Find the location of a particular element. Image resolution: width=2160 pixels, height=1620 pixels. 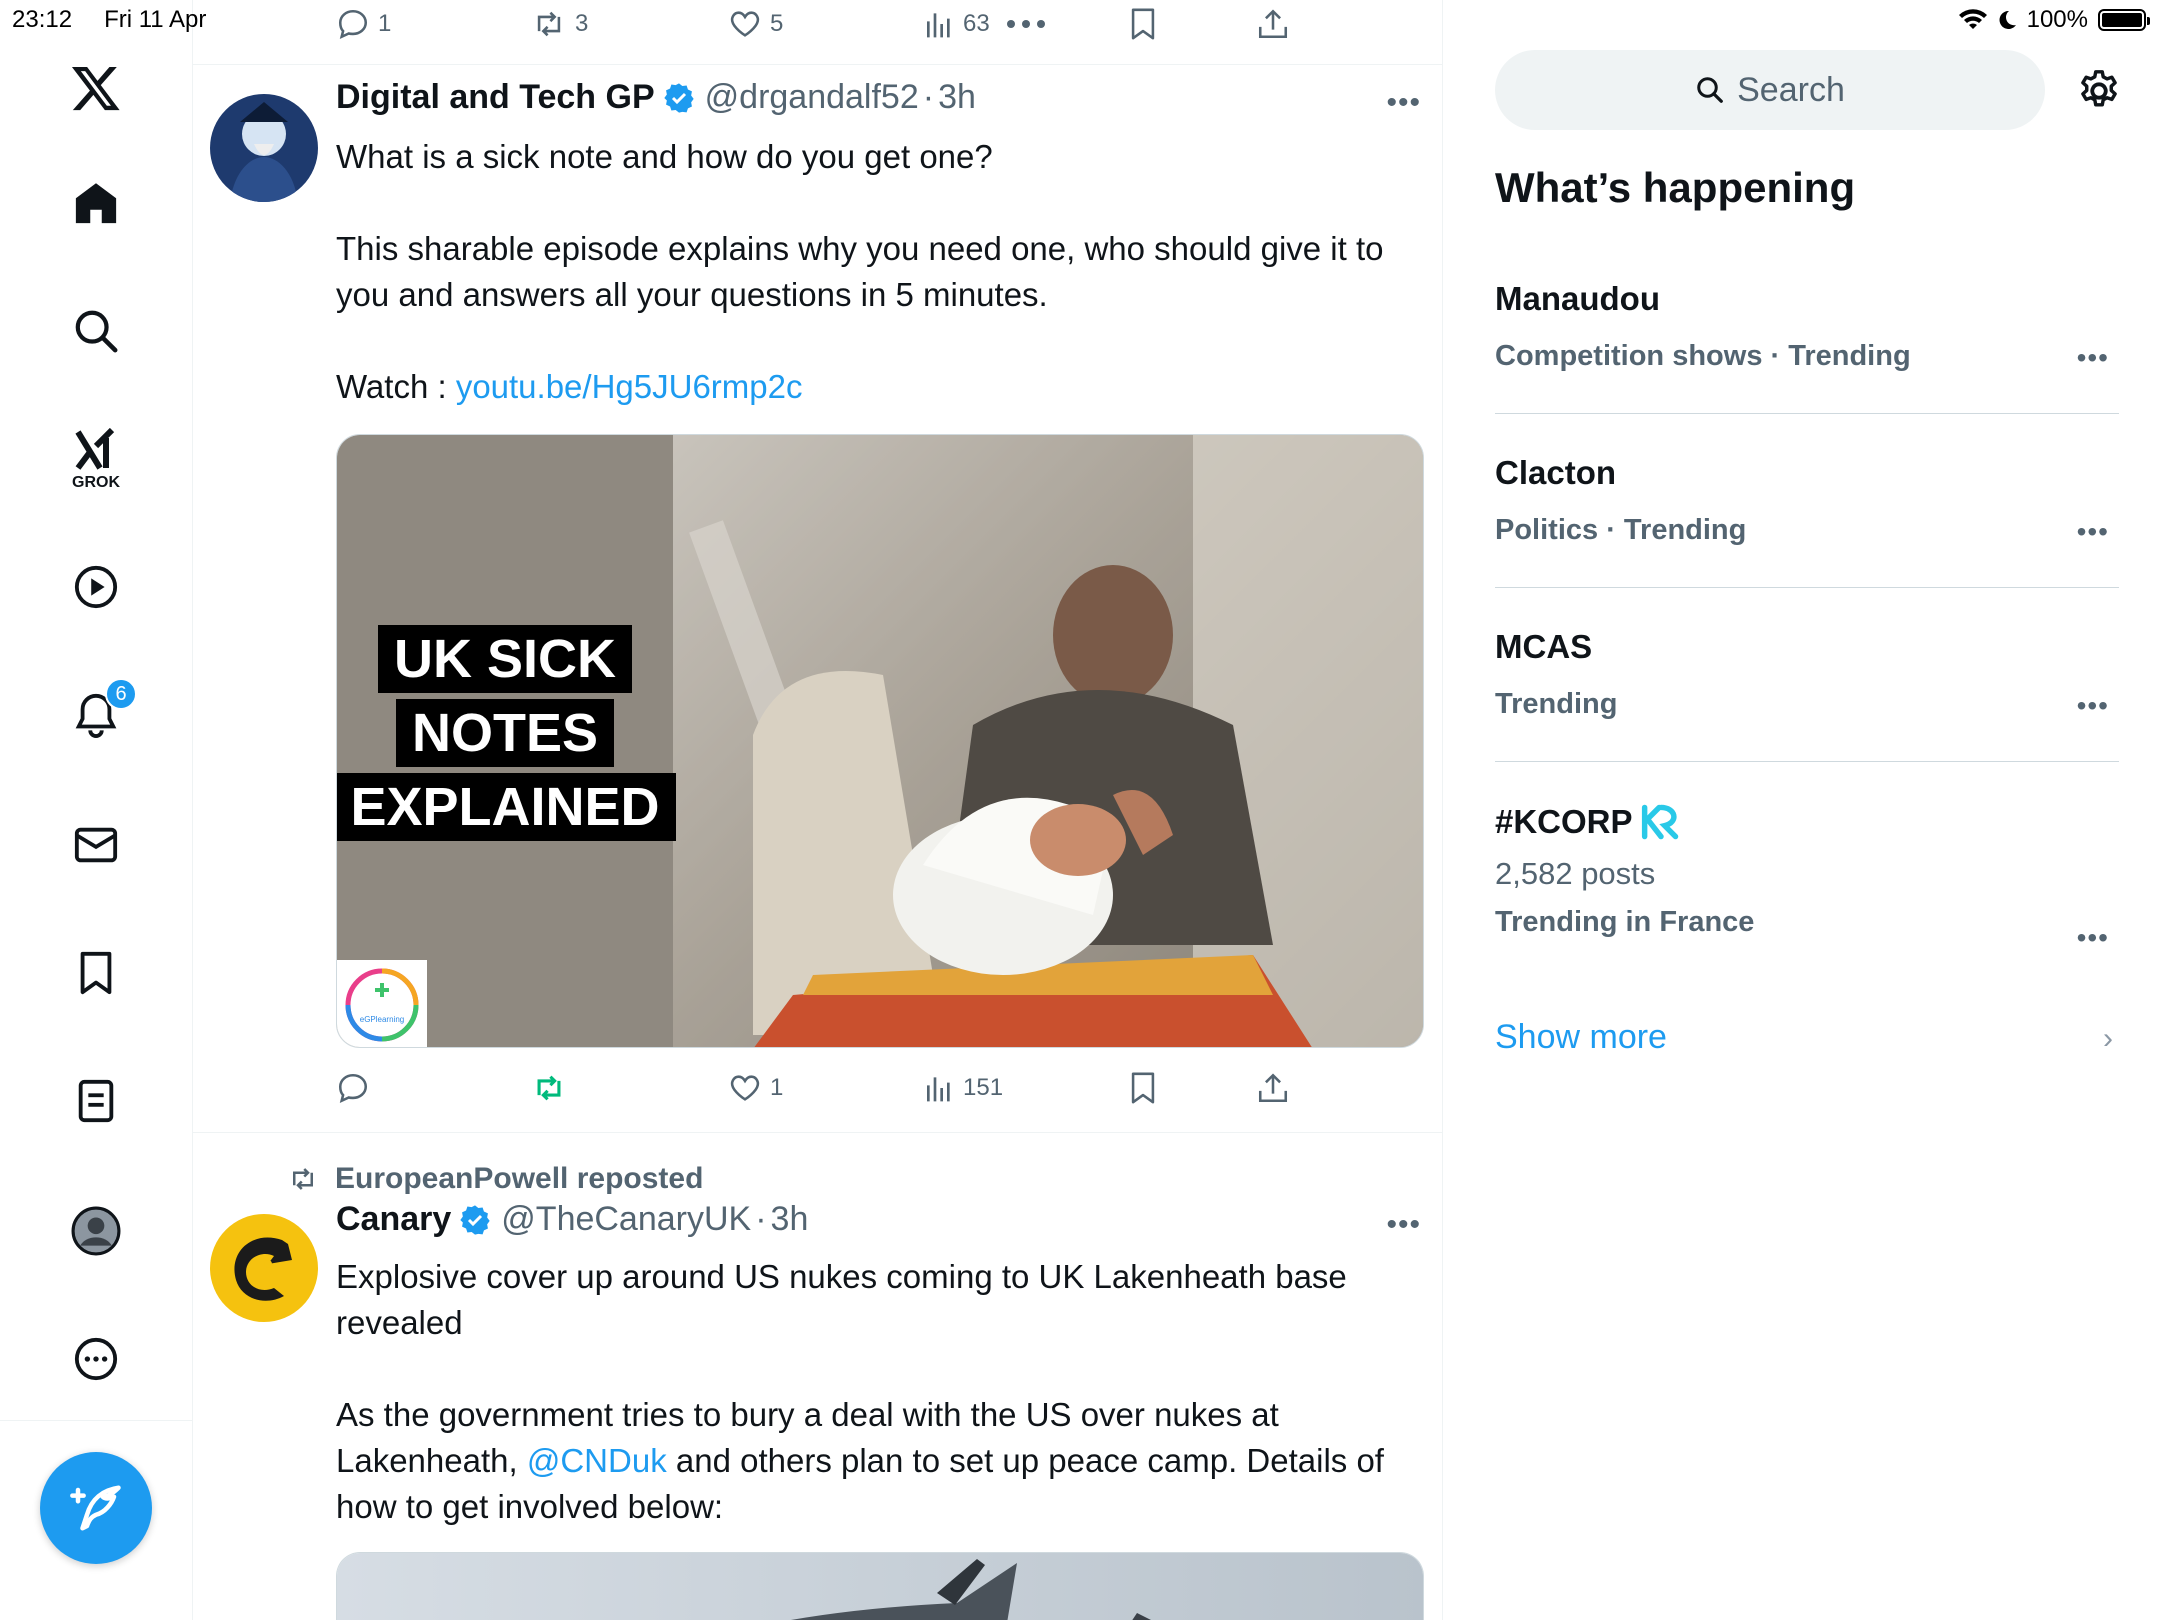

share-button is located at coordinates (1273, 1088).